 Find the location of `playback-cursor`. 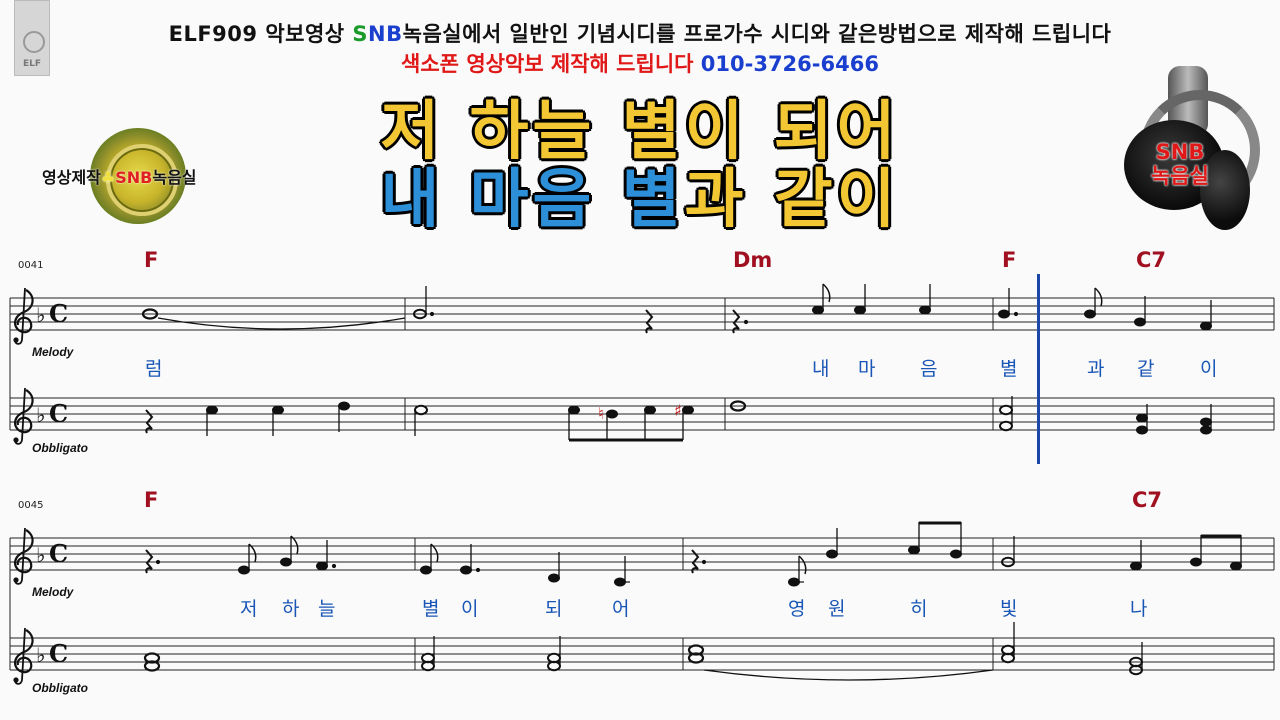

playback-cursor is located at coordinates (1038, 369).